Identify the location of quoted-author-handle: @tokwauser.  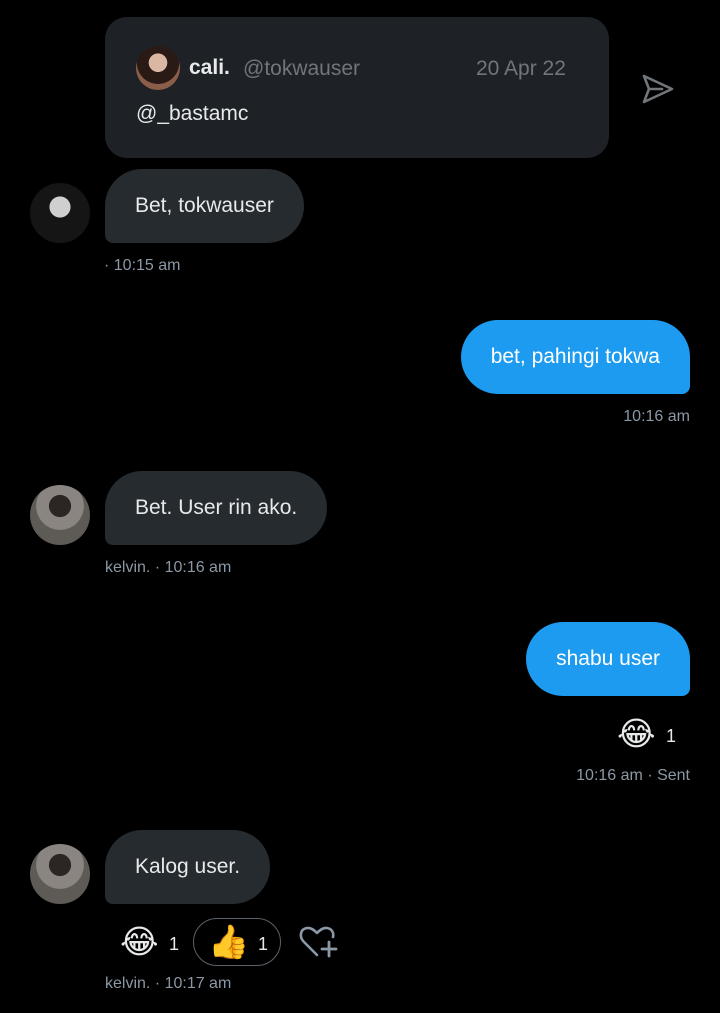
(302, 68).